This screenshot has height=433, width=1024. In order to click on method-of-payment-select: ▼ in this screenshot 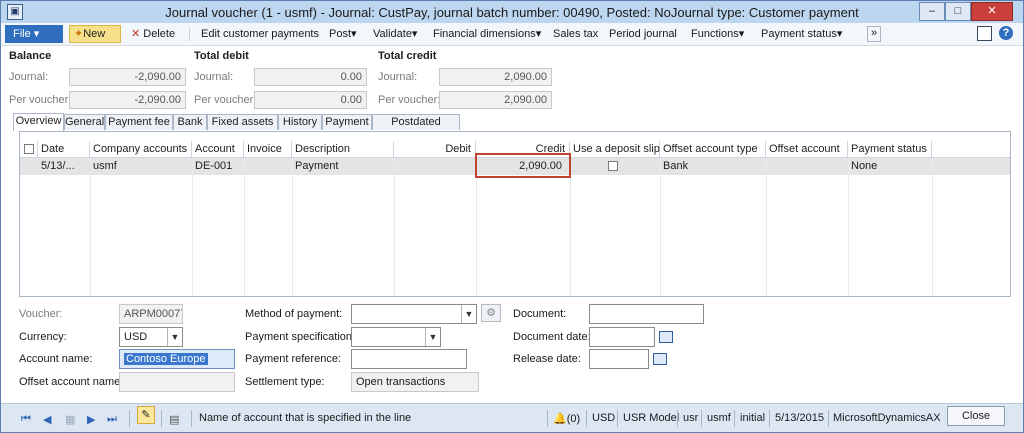, I will do `click(414, 314)`.